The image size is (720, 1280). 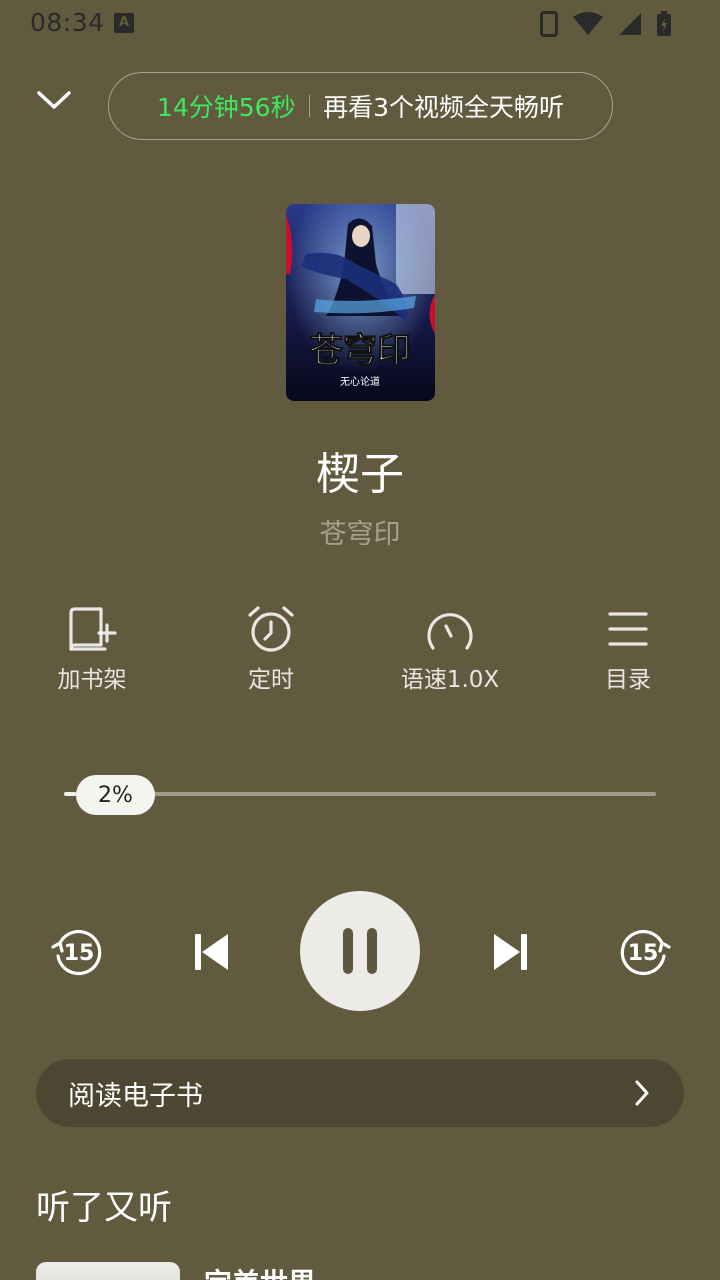 What do you see at coordinates (606, 24) in the screenshot?
I see `status-icons` at bounding box center [606, 24].